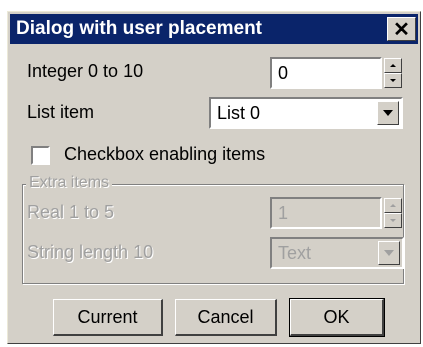 This screenshot has width=423, height=347. What do you see at coordinates (326, 73) in the screenshot?
I see `integer-input: 0` at bounding box center [326, 73].